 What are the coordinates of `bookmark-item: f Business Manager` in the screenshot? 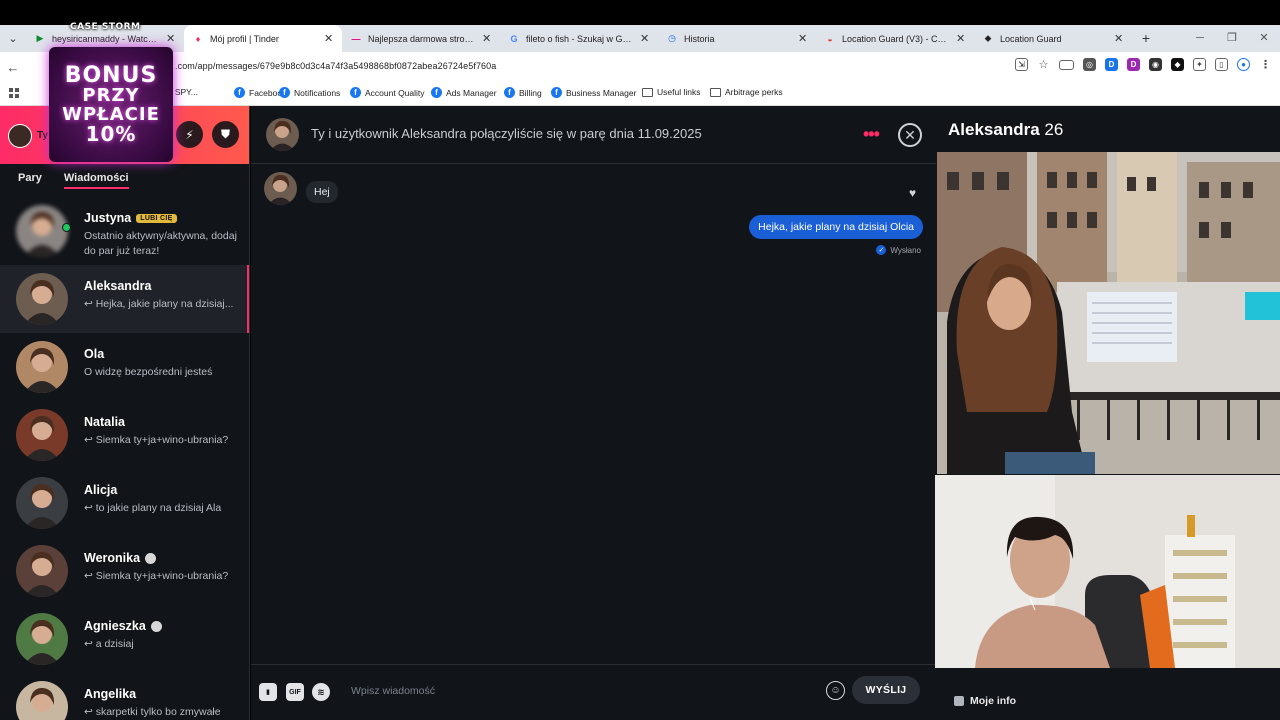 It's located at (593, 92).